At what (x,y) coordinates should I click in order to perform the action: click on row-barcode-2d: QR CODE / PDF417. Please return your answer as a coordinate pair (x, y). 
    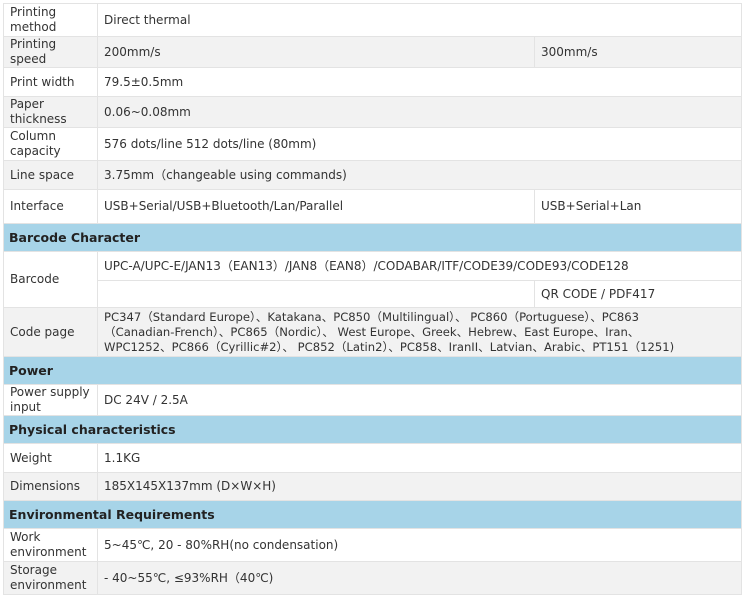
    Looking at the image, I should click on (373, 294).